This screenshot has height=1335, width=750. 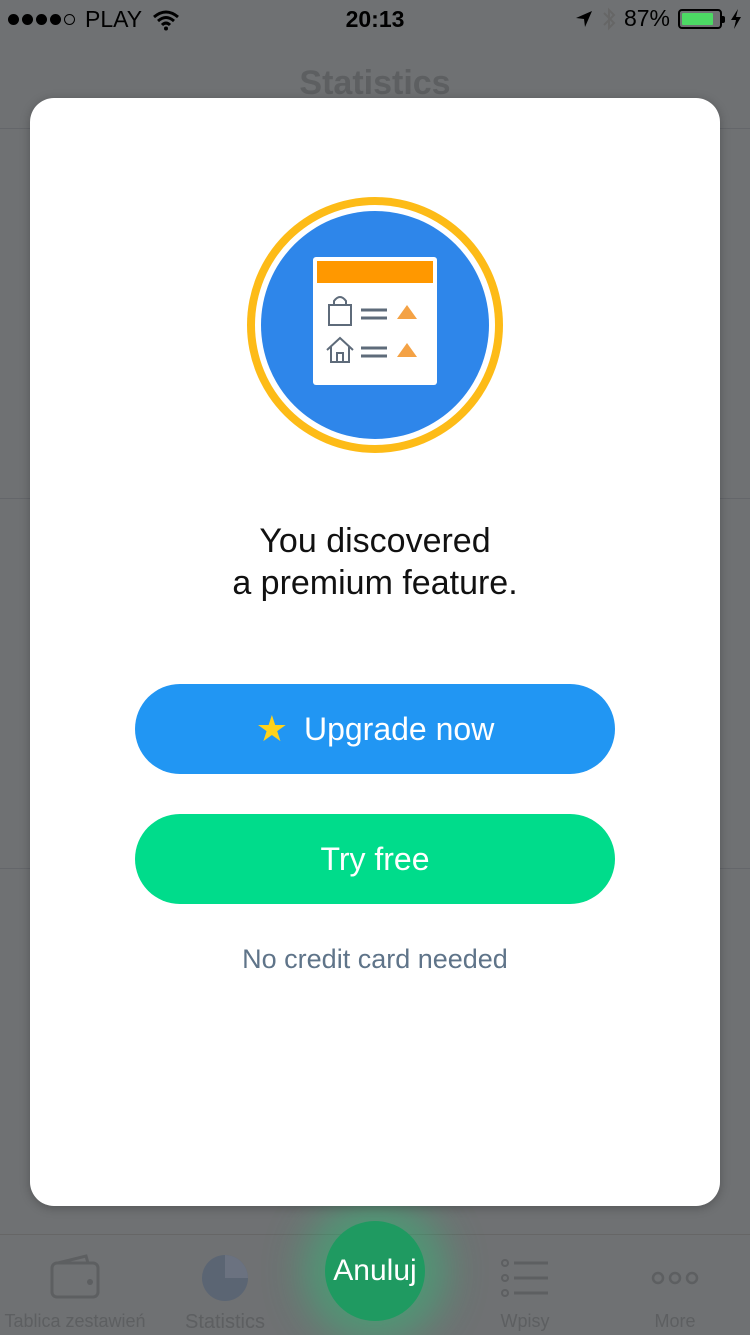 What do you see at coordinates (583, 18) in the screenshot?
I see `location-arrow-icon` at bounding box center [583, 18].